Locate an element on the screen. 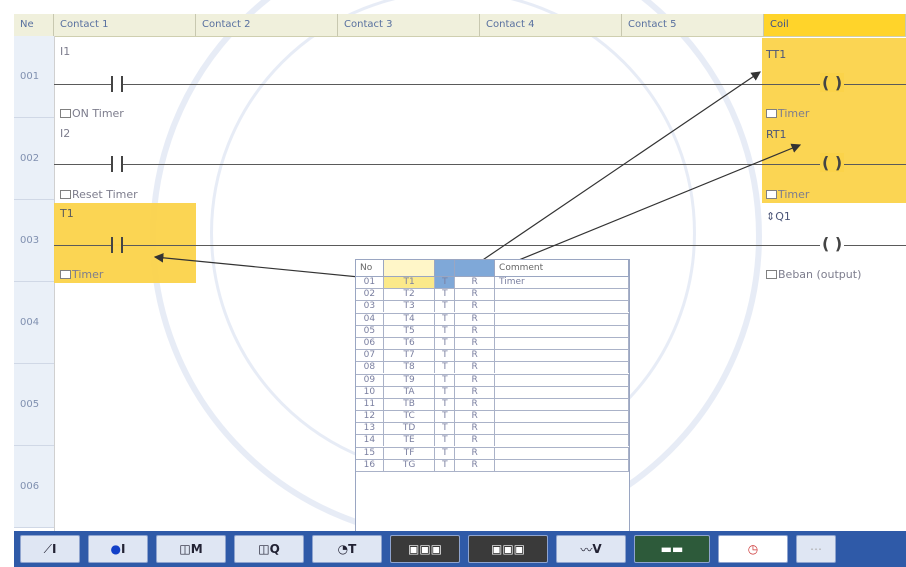  popup-cell-name: TF is located at coordinates (410, 453).